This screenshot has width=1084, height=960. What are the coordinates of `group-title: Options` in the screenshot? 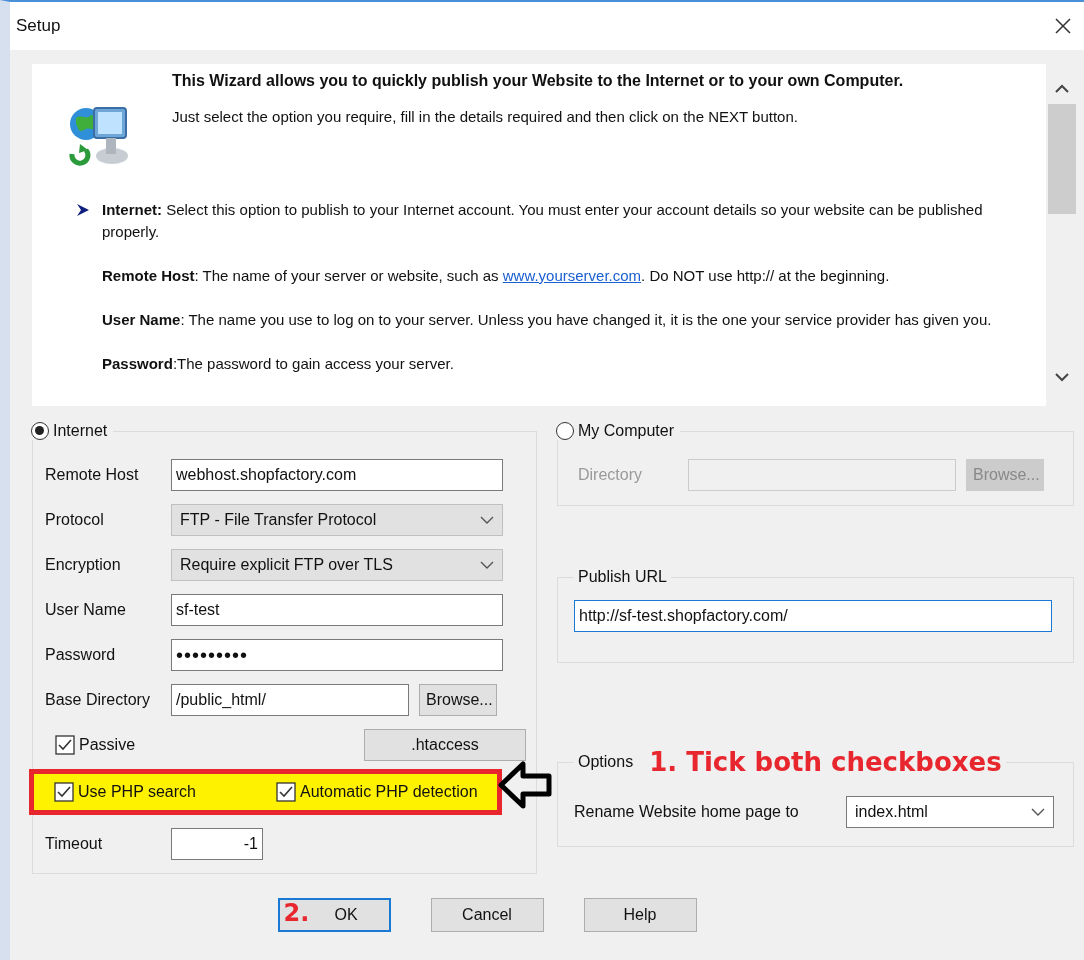 It's located at (606, 762).